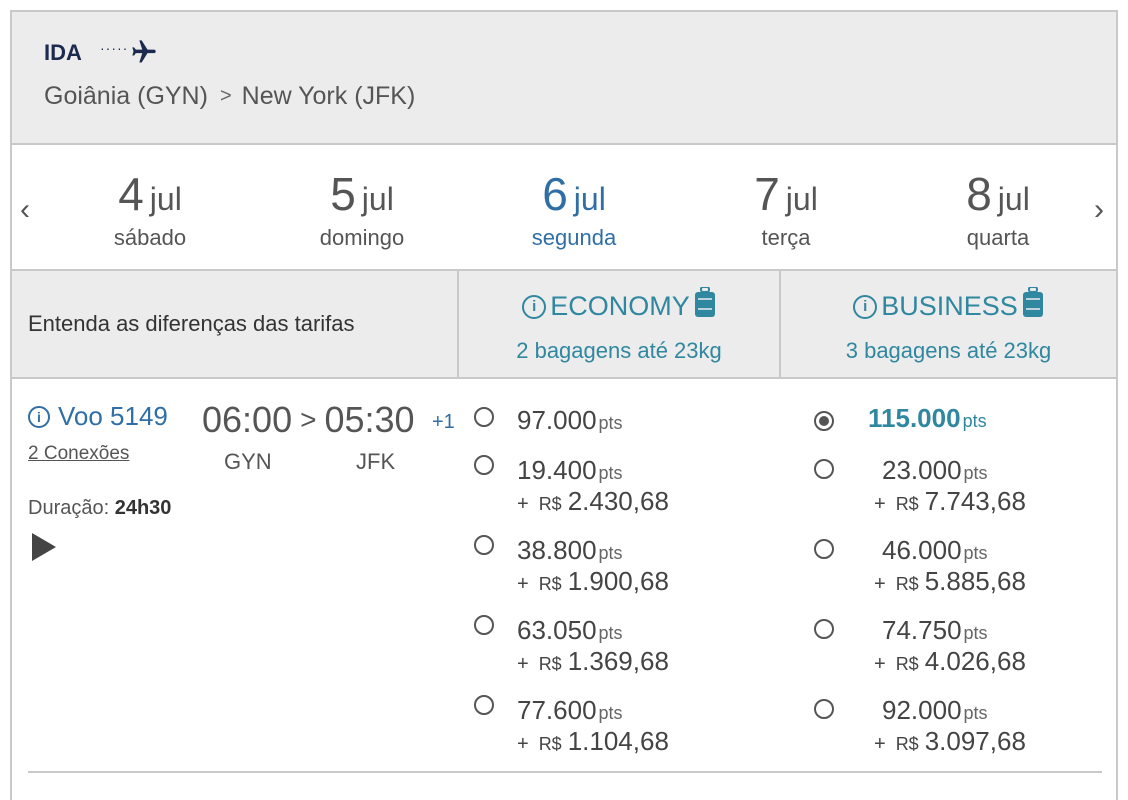 The width and height of the screenshot is (1128, 800). I want to click on economy-cabin: i ECONOMY 2 bagagens até 23kg, so click(619, 325).